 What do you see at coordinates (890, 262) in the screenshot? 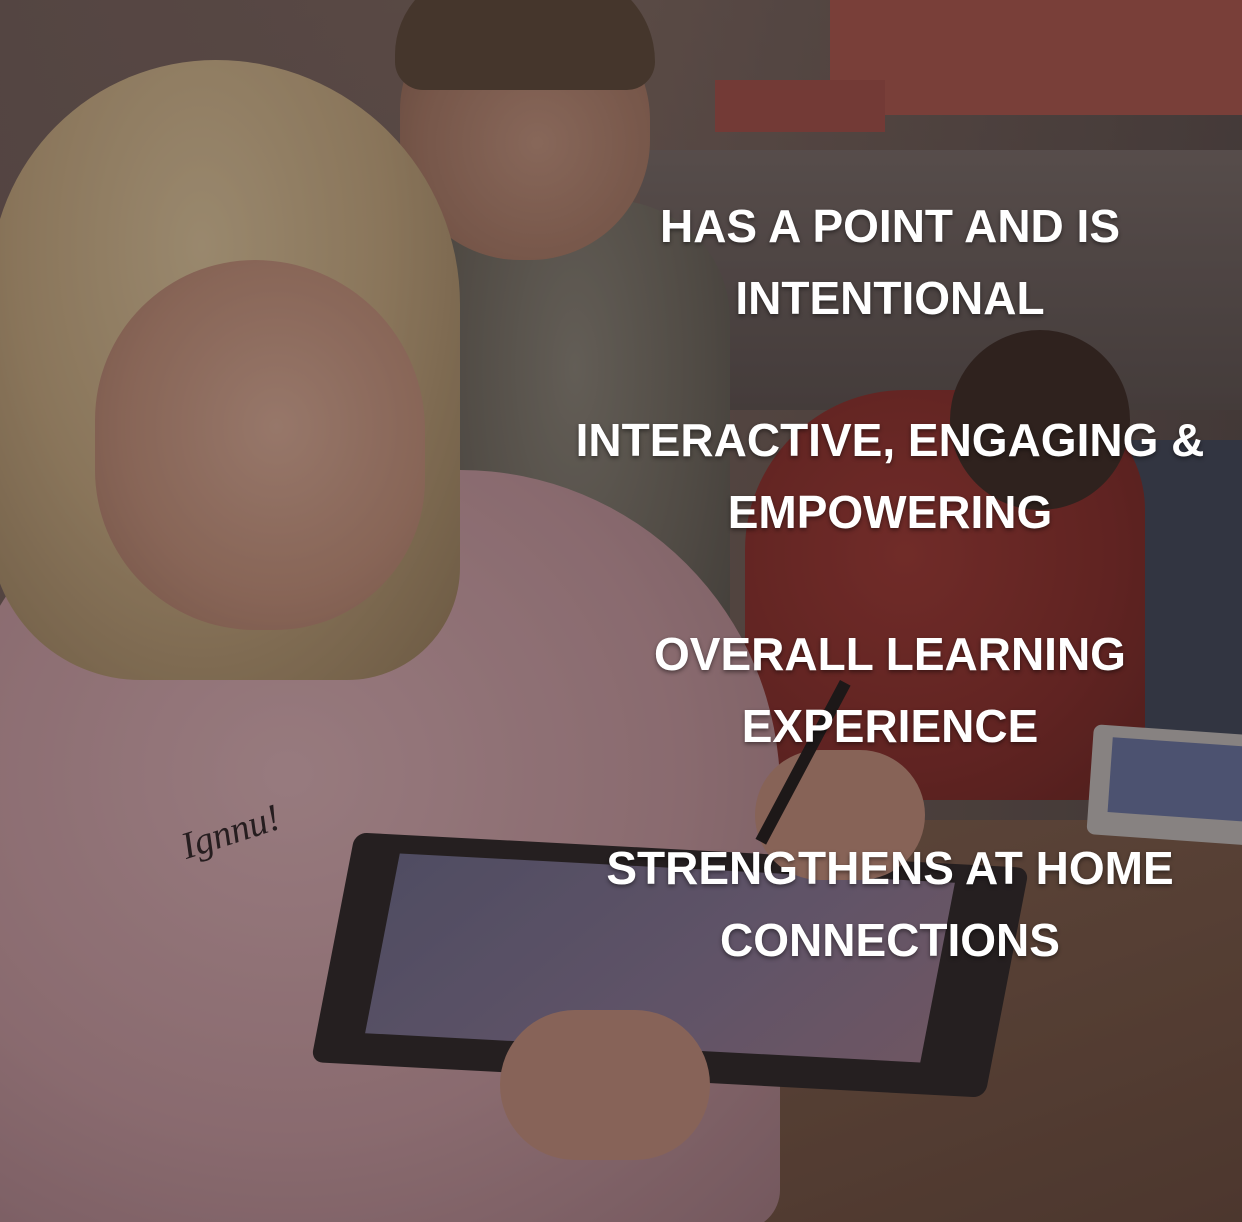
I see `point-intentional: HAS A POINT AND IS INTENTIONAL` at bounding box center [890, 262].